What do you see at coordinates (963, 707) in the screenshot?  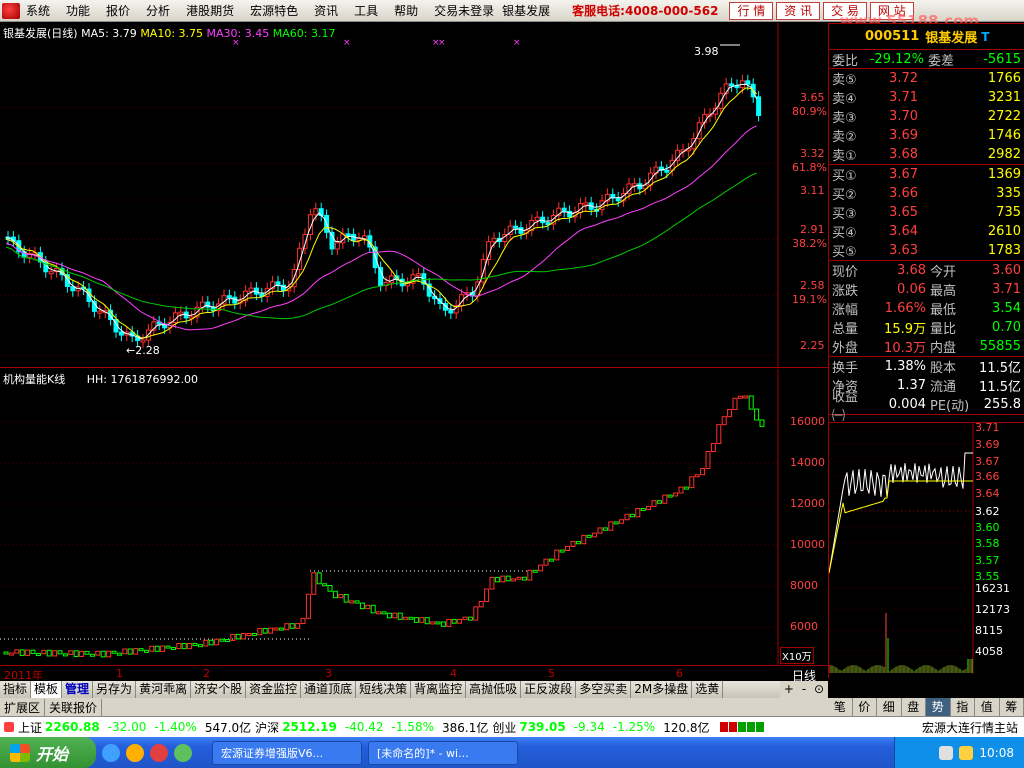 I see `right-tab: 指` at bounding box center [963, 707].